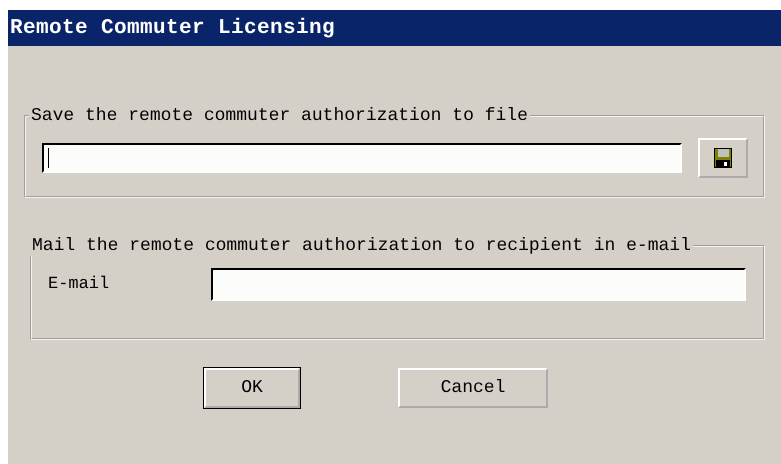  I want to click on email-label: E-mail, so click(79, 284).